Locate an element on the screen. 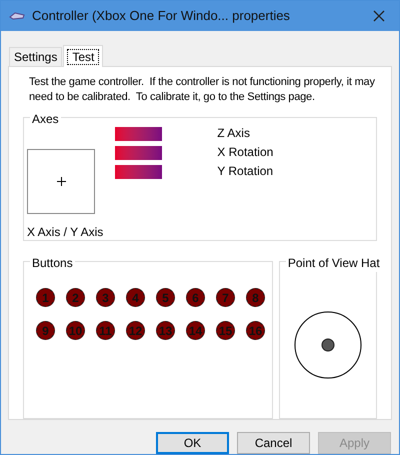 This screenshot has height=455, width=400. dialog-button: OK is located at coordinates (192, 443).